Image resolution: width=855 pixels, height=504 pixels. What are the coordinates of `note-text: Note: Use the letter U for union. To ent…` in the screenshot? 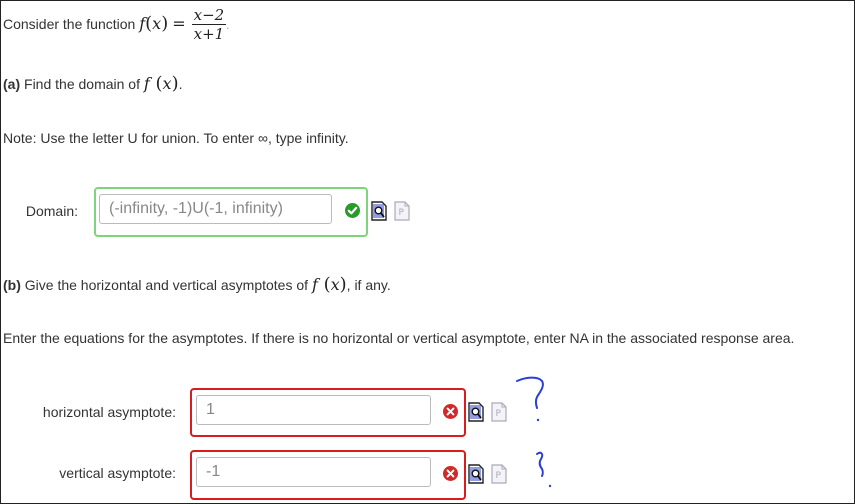 It's located at (176, 138).